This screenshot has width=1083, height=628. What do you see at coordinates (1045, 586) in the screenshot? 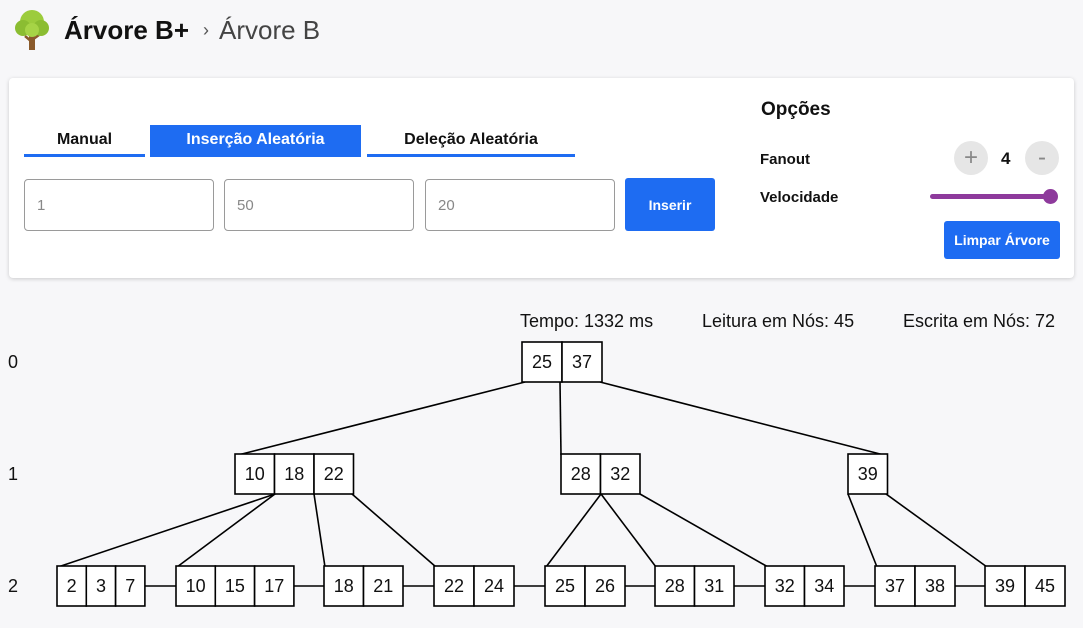
I see `tree-key-label: 45` at bounding box center [1045, 586].